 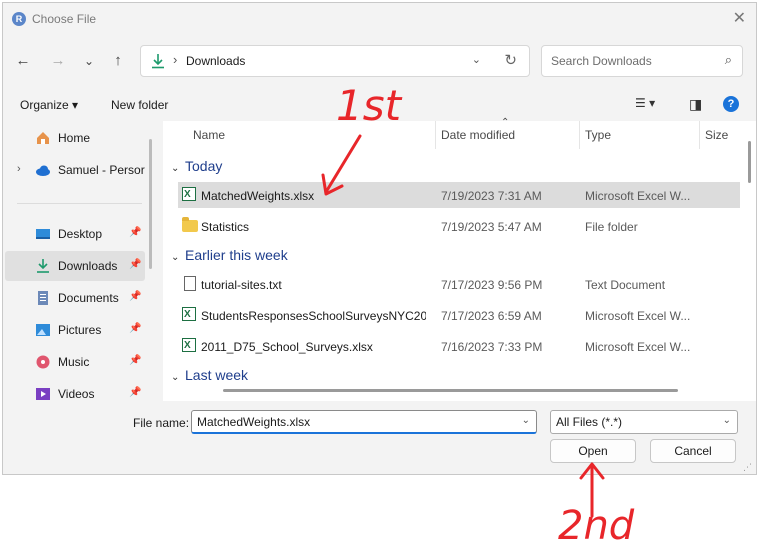 I want to click on search-icon: ⌕, so click(x=728, y=59).